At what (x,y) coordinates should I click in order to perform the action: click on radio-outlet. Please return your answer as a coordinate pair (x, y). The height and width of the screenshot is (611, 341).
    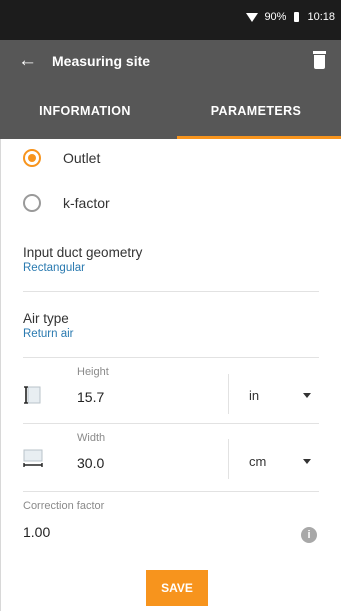
    Looking at the image, I should click on (32, 158).